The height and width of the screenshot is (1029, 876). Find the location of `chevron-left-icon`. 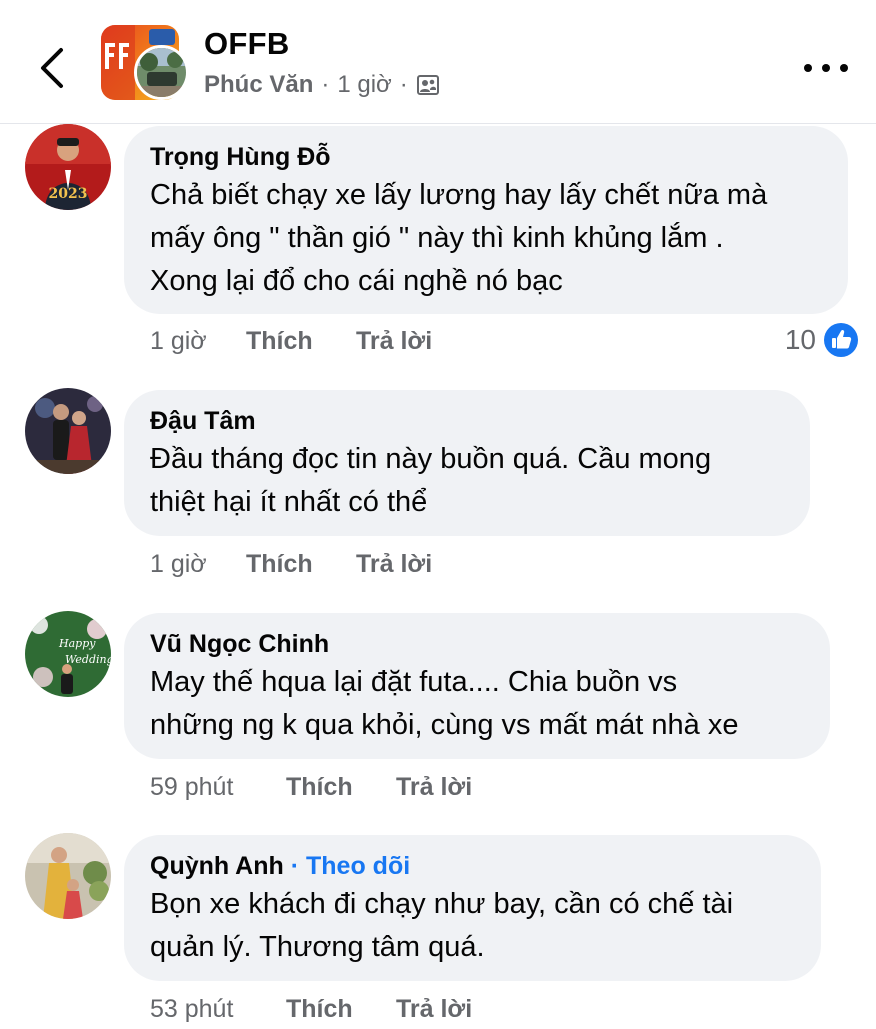

chevron-left-icon is located at coordinates (52, 68).